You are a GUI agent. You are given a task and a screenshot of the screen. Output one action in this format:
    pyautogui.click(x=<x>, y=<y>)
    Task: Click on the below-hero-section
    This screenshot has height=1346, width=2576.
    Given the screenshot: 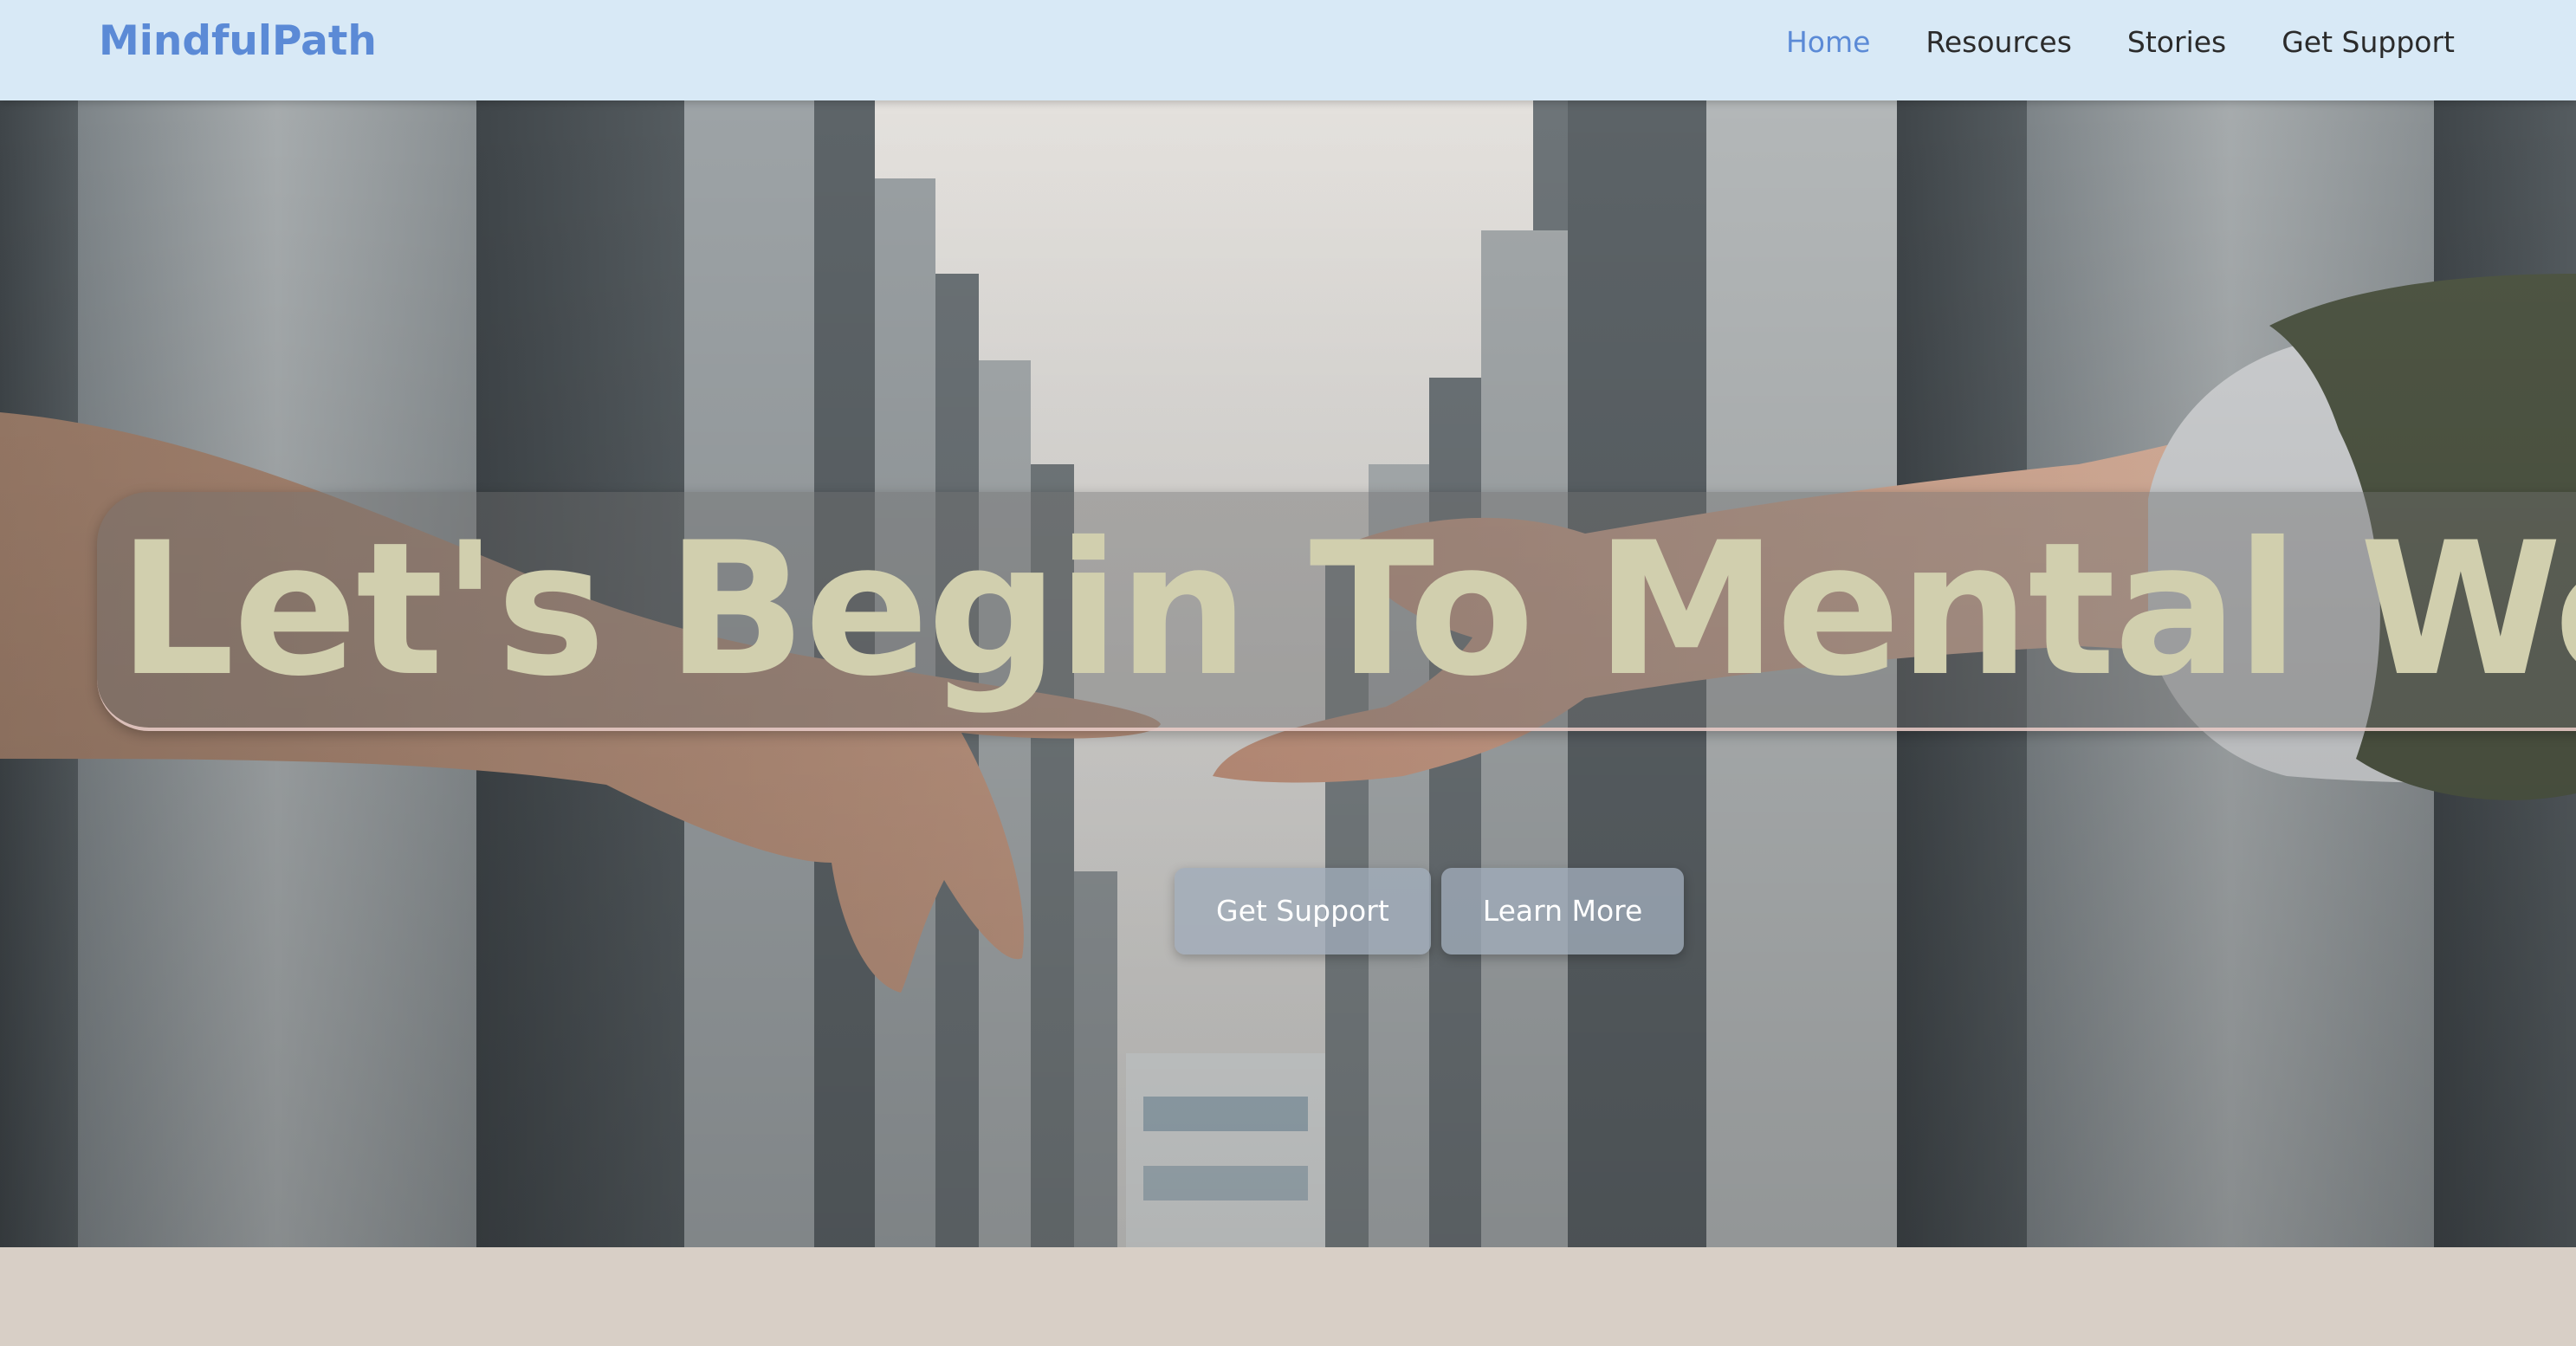 What is the action you would take?
    pyautogui.click(x=1288, y=1296)
    